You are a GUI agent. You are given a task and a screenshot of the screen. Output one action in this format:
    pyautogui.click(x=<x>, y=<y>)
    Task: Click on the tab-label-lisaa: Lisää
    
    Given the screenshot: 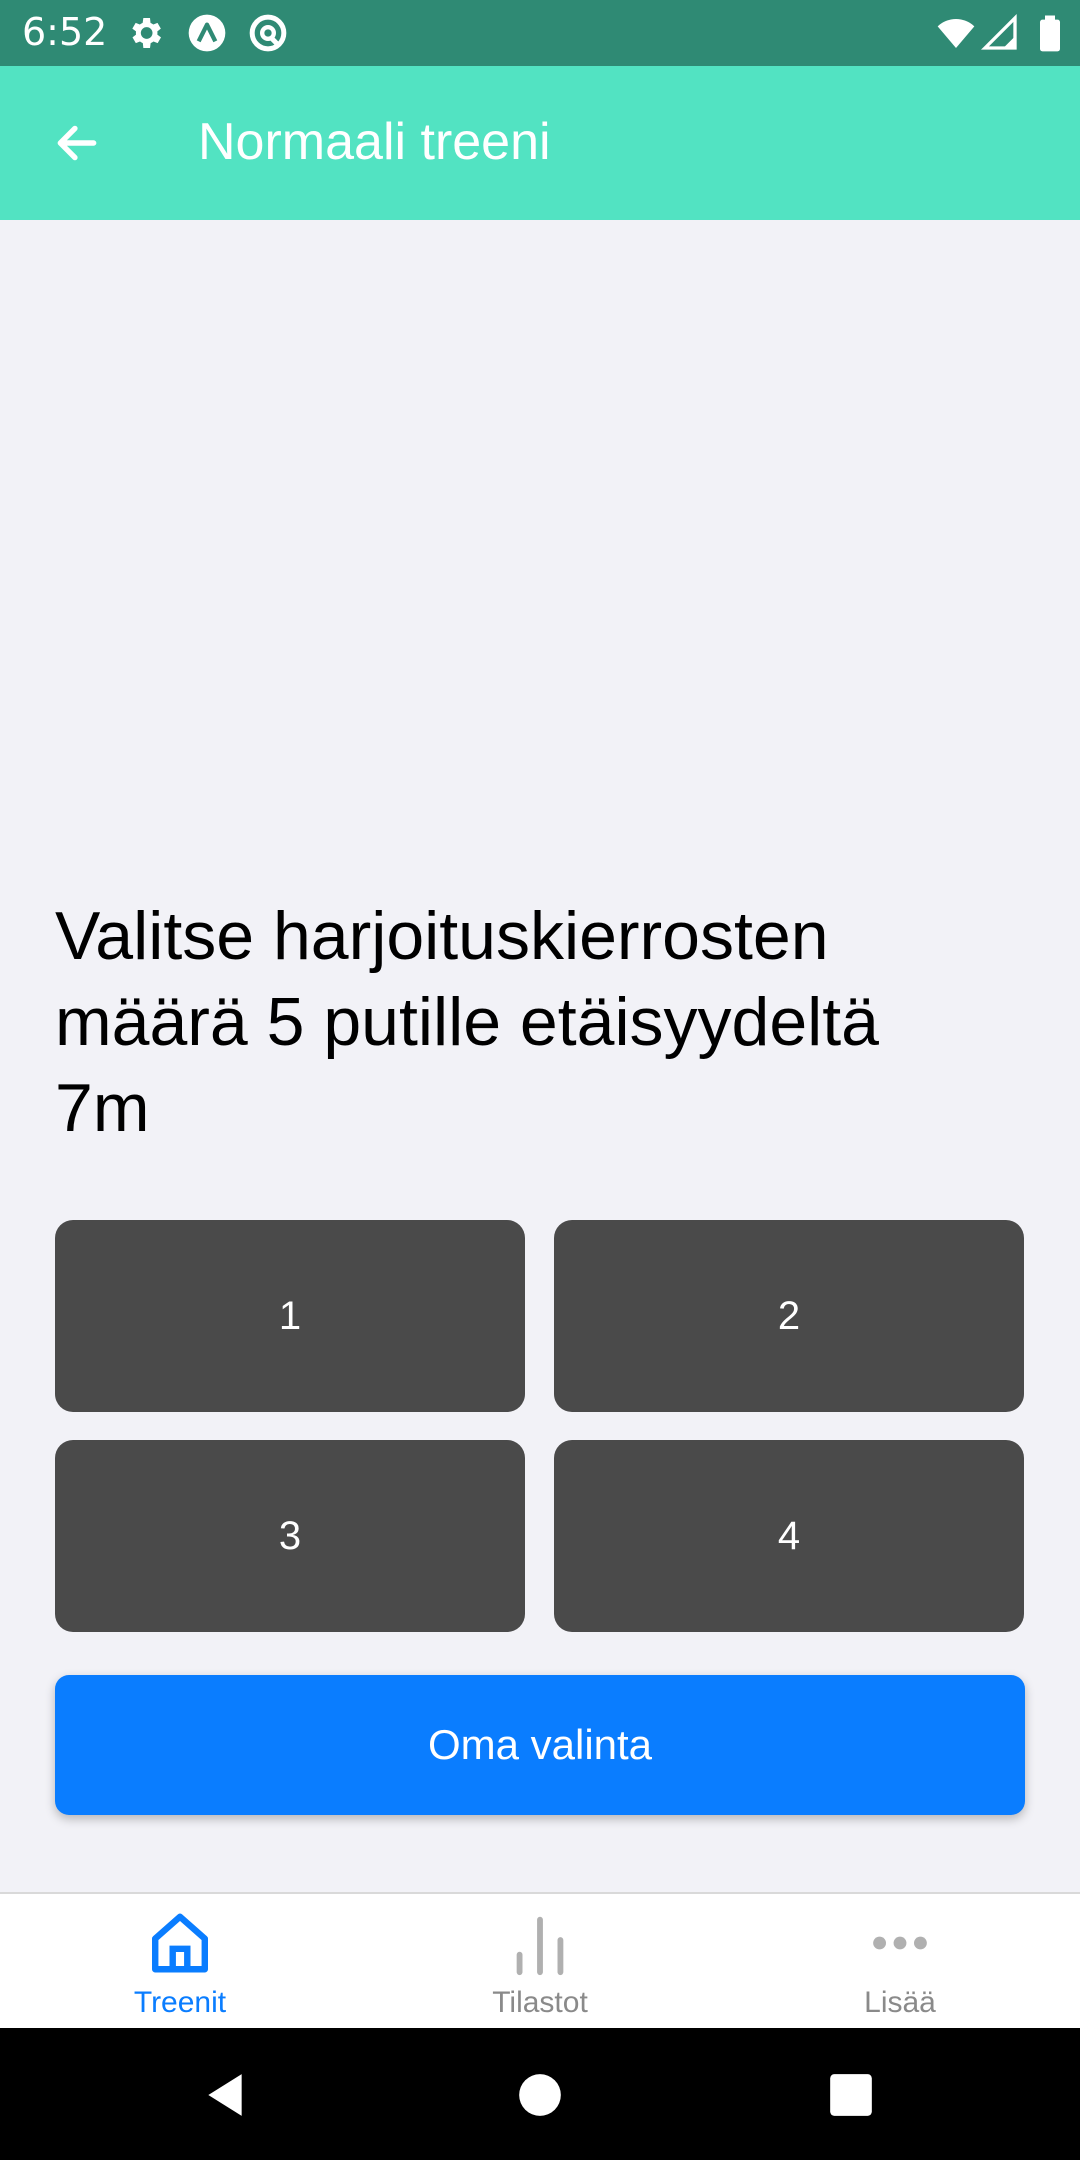 What is the action you would take?
    pyautogui.click(x=900, y=2002)
    